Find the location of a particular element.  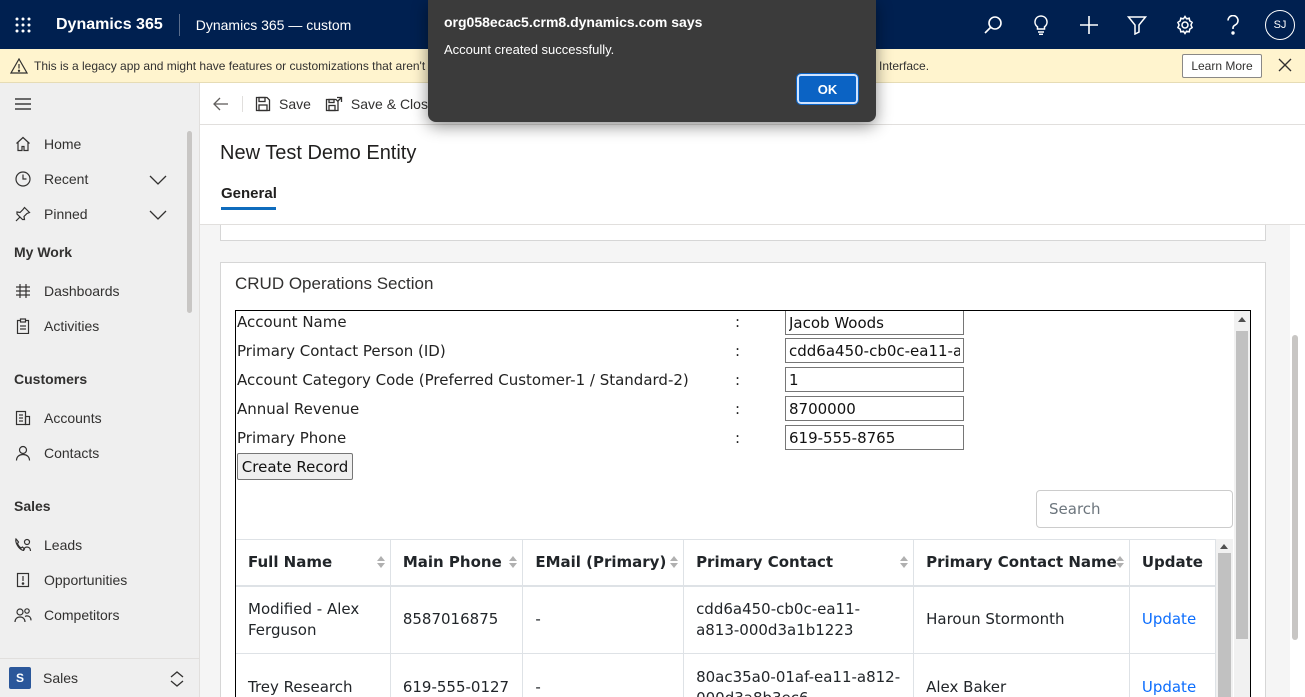

sidebar-item-label: Dashboards is located at coordinates (82, 290).